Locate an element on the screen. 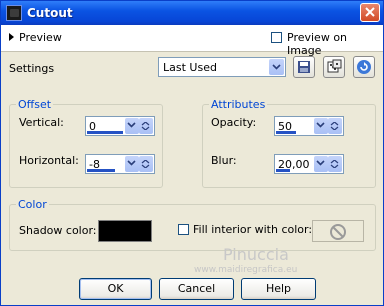  settings-preset-value: Last Used is located at coordinates (190, 67).